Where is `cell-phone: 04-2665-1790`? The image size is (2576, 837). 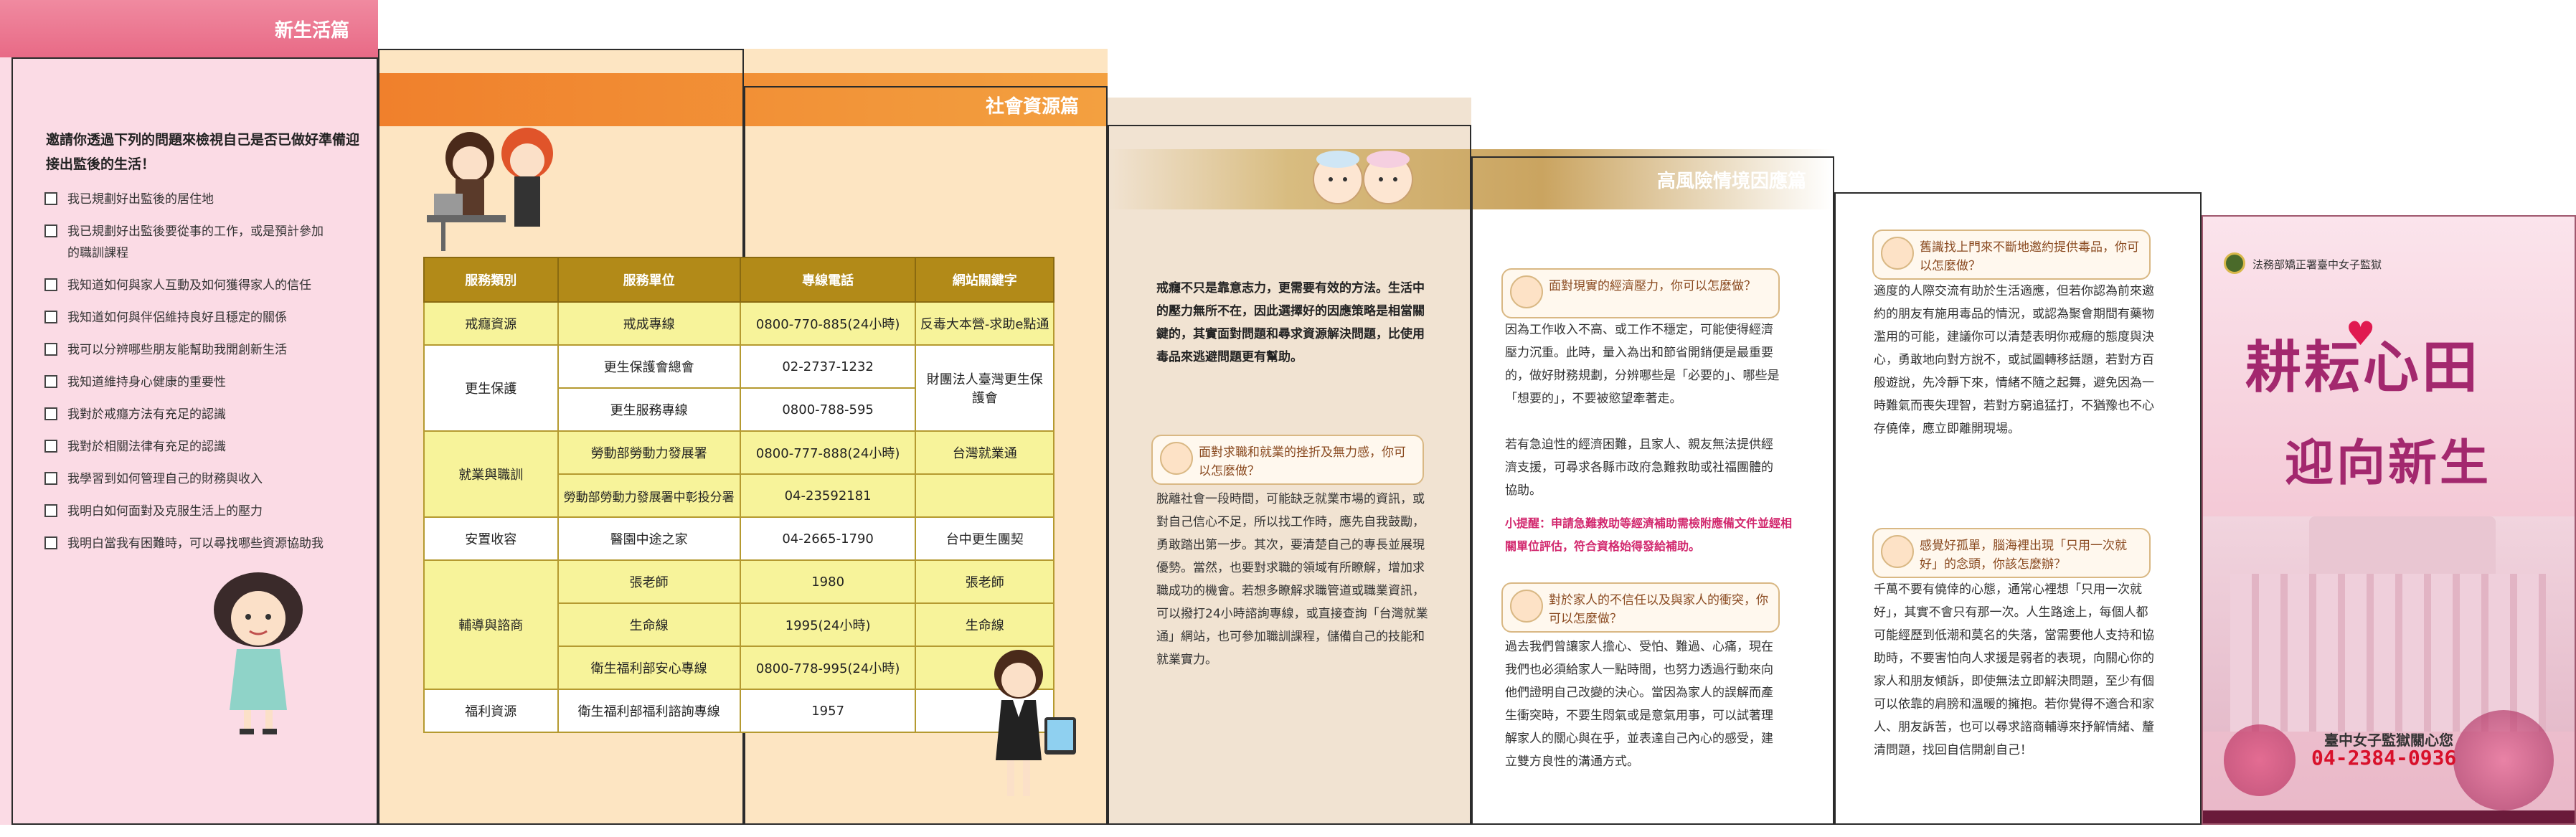 cell-phone: 04-2665-1790 is located at coordinates (828, 538).